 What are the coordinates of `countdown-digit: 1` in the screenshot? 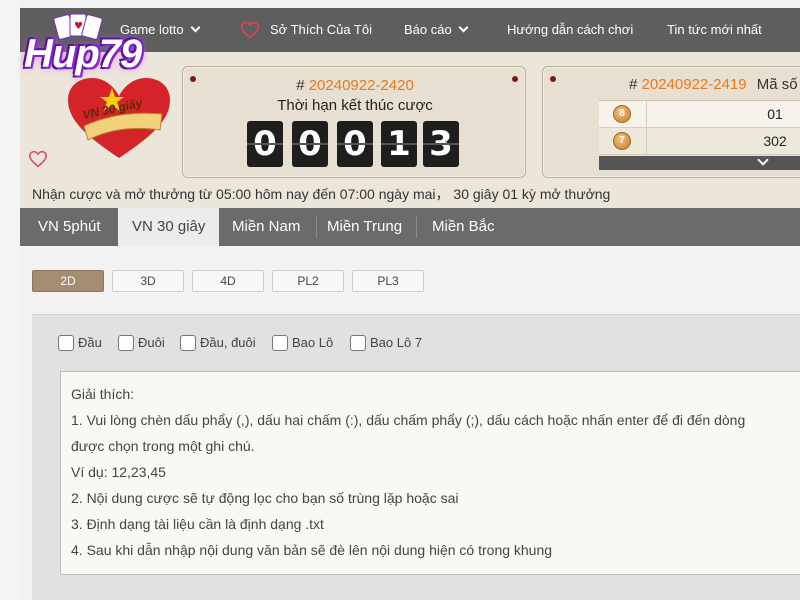 It's located at (399, 144).